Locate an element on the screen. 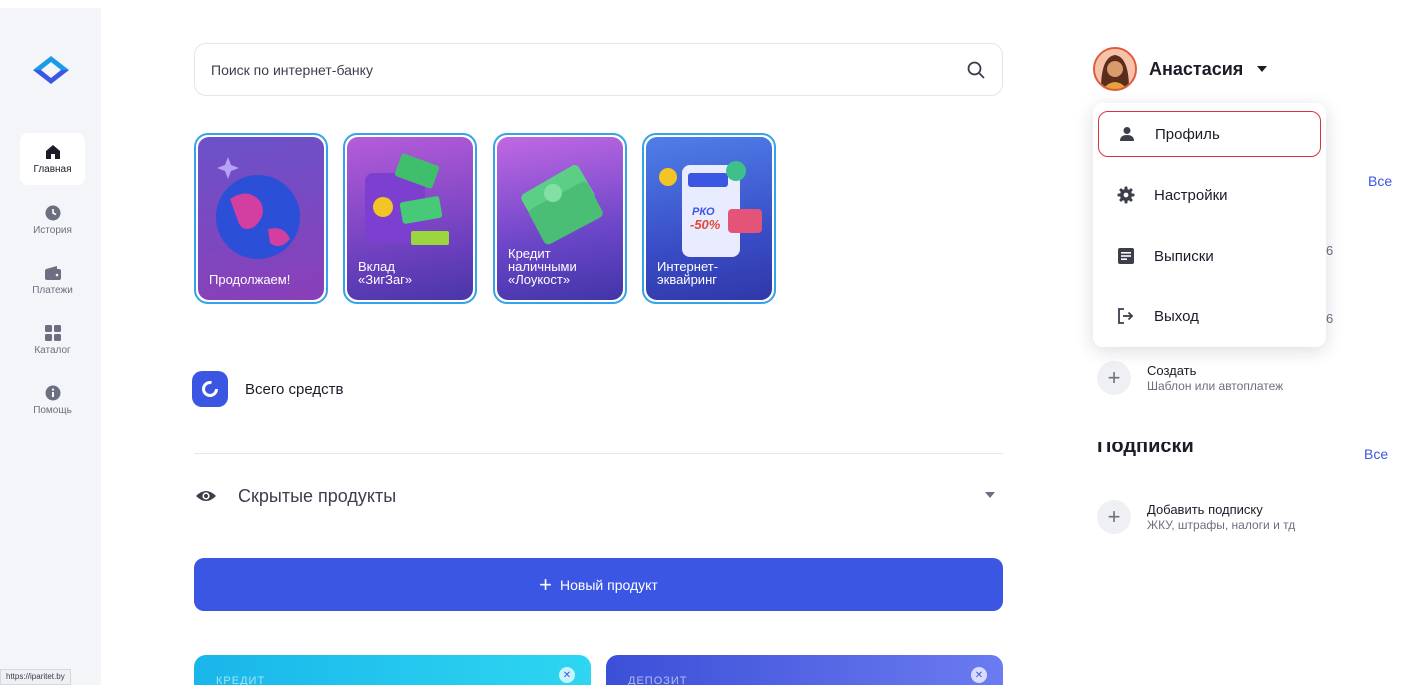 The width and height of the screenshot is (1419, 685). user-dropdown-menu: Профиль Настройки Выписки Выход is located at coordinates (1209, 225).